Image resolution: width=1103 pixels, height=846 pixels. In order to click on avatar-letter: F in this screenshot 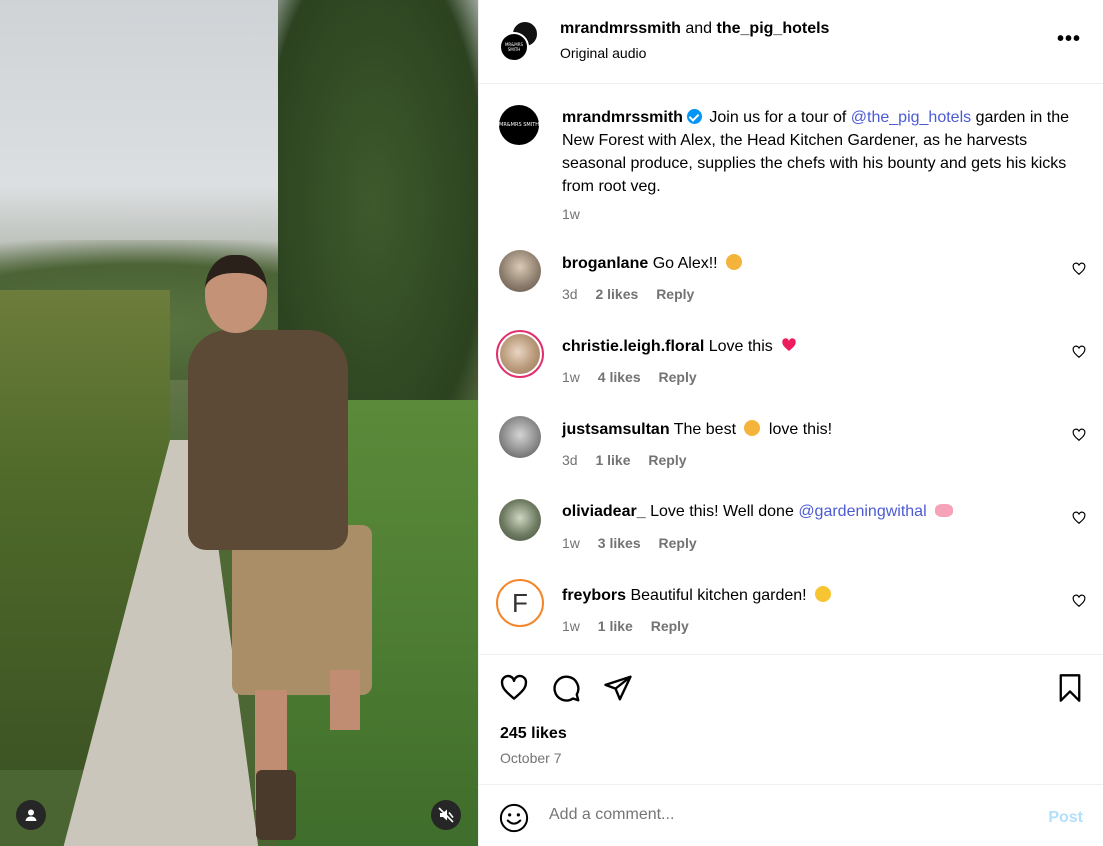, I will do `click(520, 603)`.